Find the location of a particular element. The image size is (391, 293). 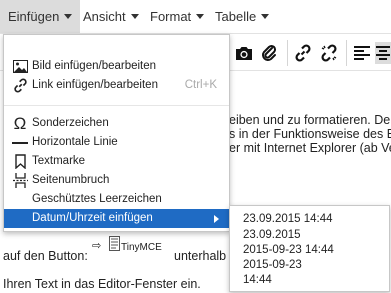

menu-item-label: Link einfügen/bearbeiten is located at coordinates (95, 85).